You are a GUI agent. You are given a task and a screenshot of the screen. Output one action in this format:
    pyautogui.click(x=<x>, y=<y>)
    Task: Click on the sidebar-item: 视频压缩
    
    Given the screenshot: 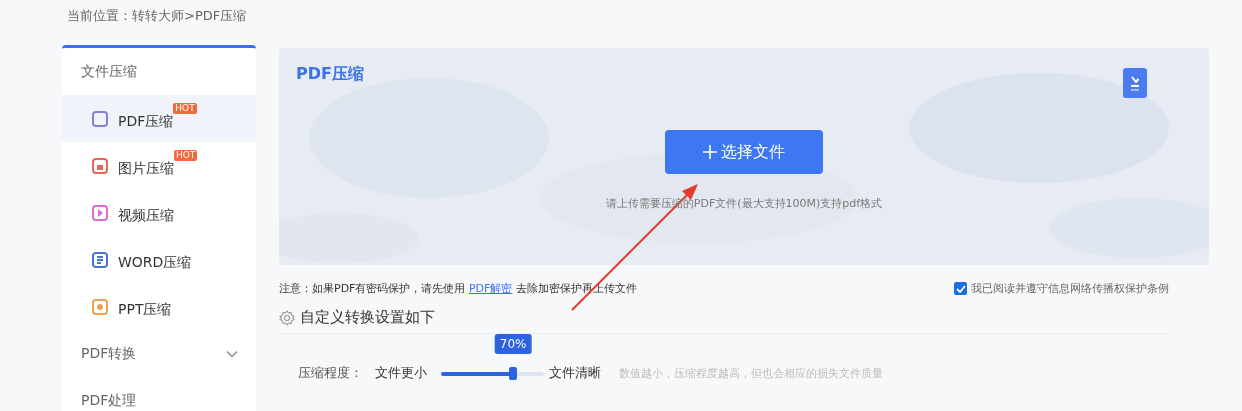 What is the action you would take?
    pyautogui.click(x=159, y=212)
    